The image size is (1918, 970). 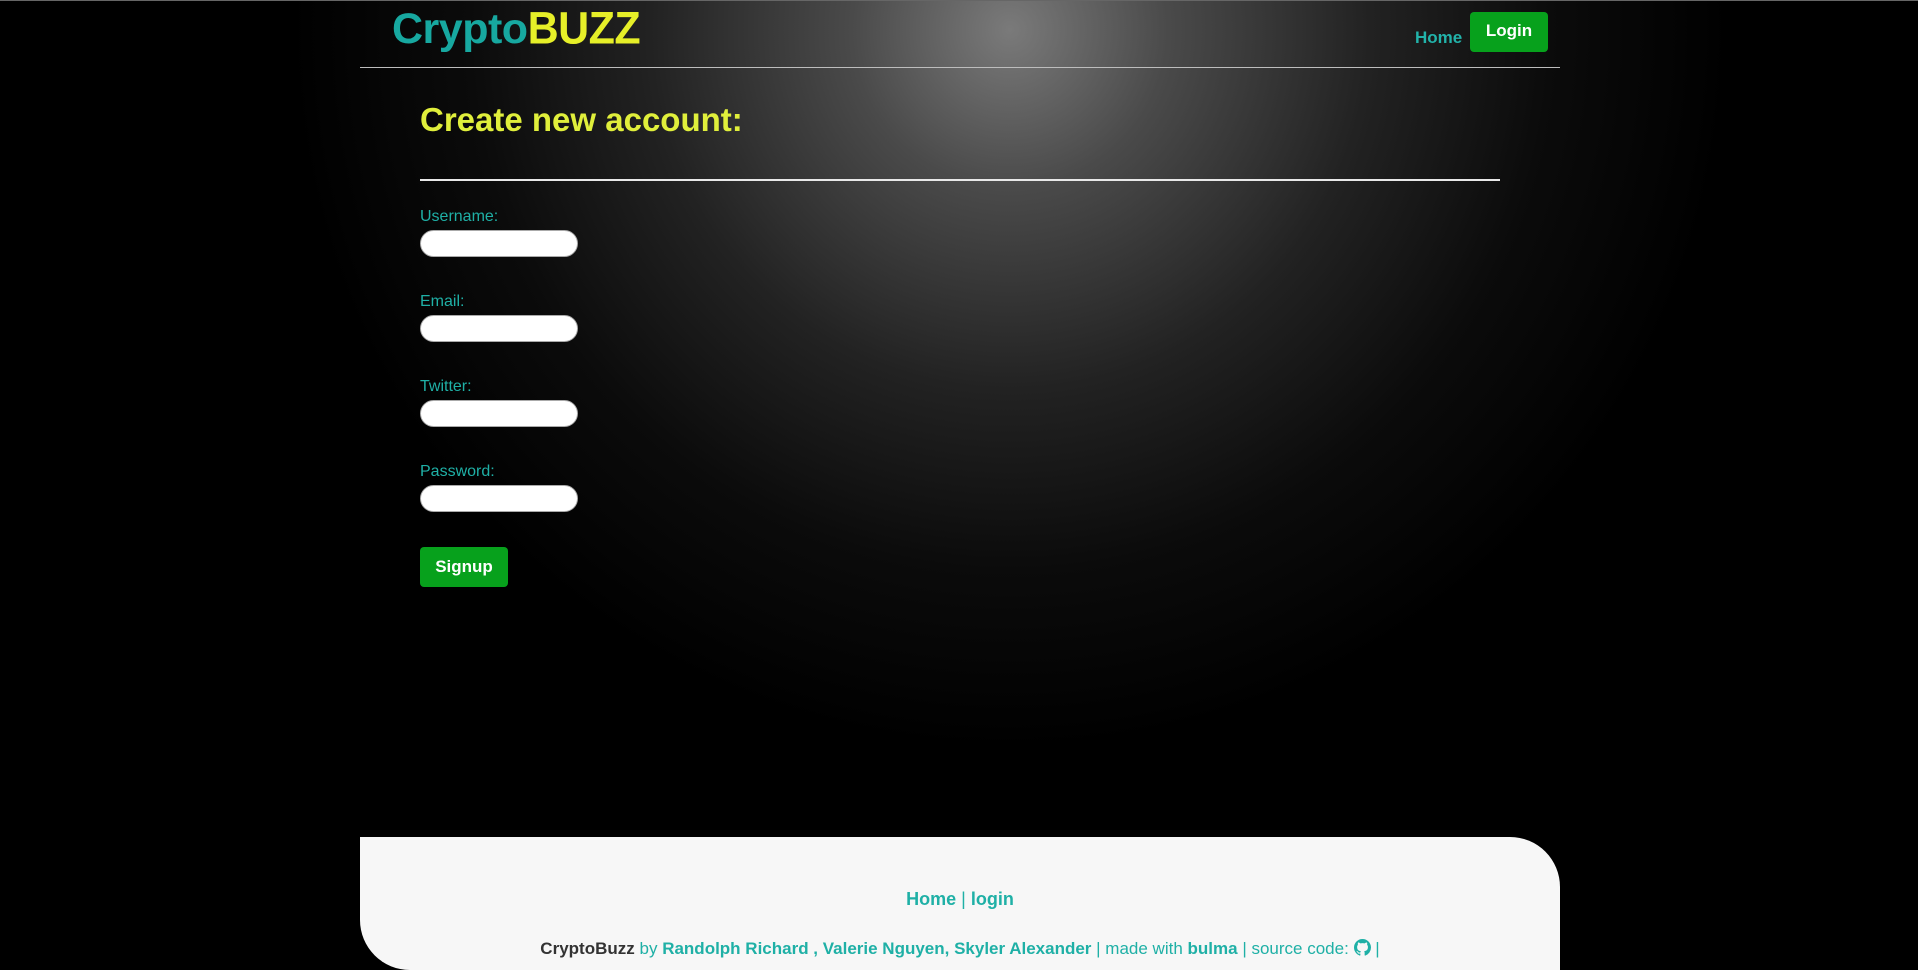 I want to click on email-input, so click(x=499, y=328).